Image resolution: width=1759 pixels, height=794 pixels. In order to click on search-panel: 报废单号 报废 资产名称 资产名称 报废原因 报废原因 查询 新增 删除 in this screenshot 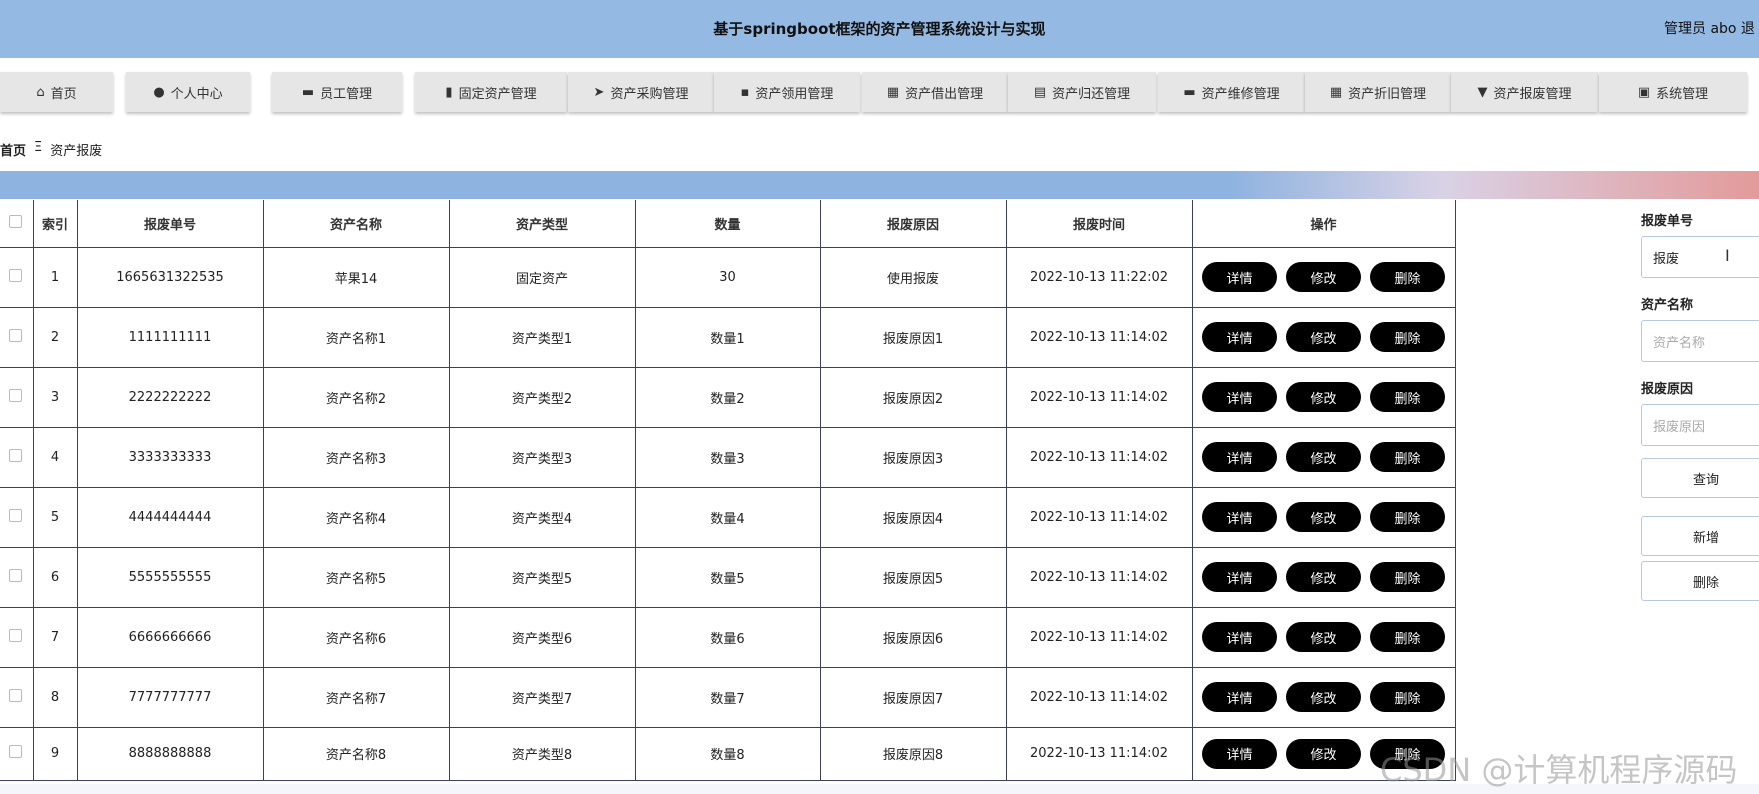, I will do `click(1700, 405)`.